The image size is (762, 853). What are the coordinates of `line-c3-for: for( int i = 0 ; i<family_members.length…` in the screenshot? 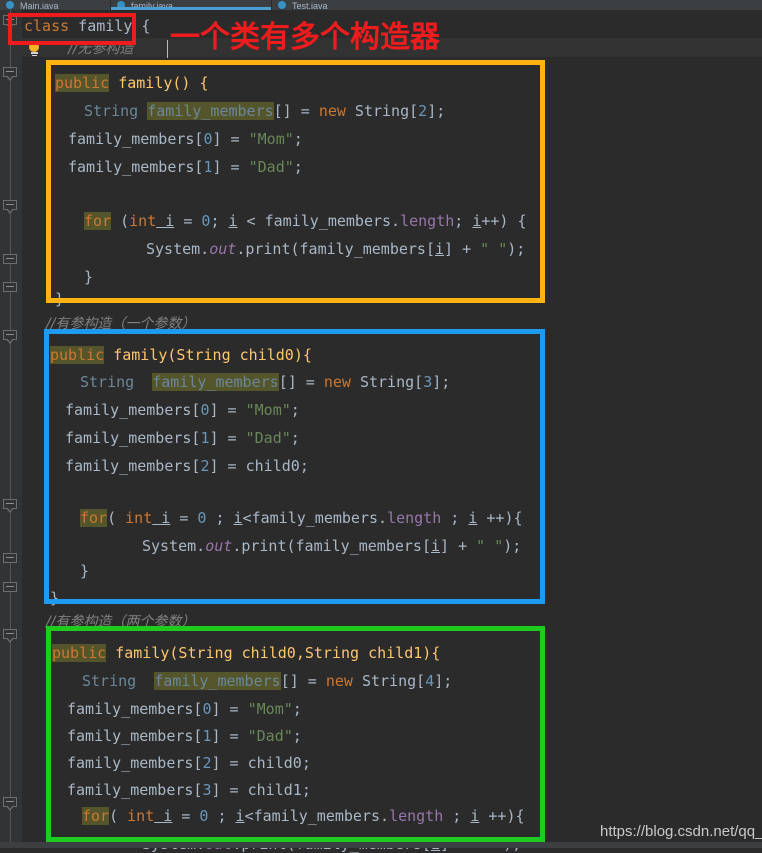 It's located at (303, 816).